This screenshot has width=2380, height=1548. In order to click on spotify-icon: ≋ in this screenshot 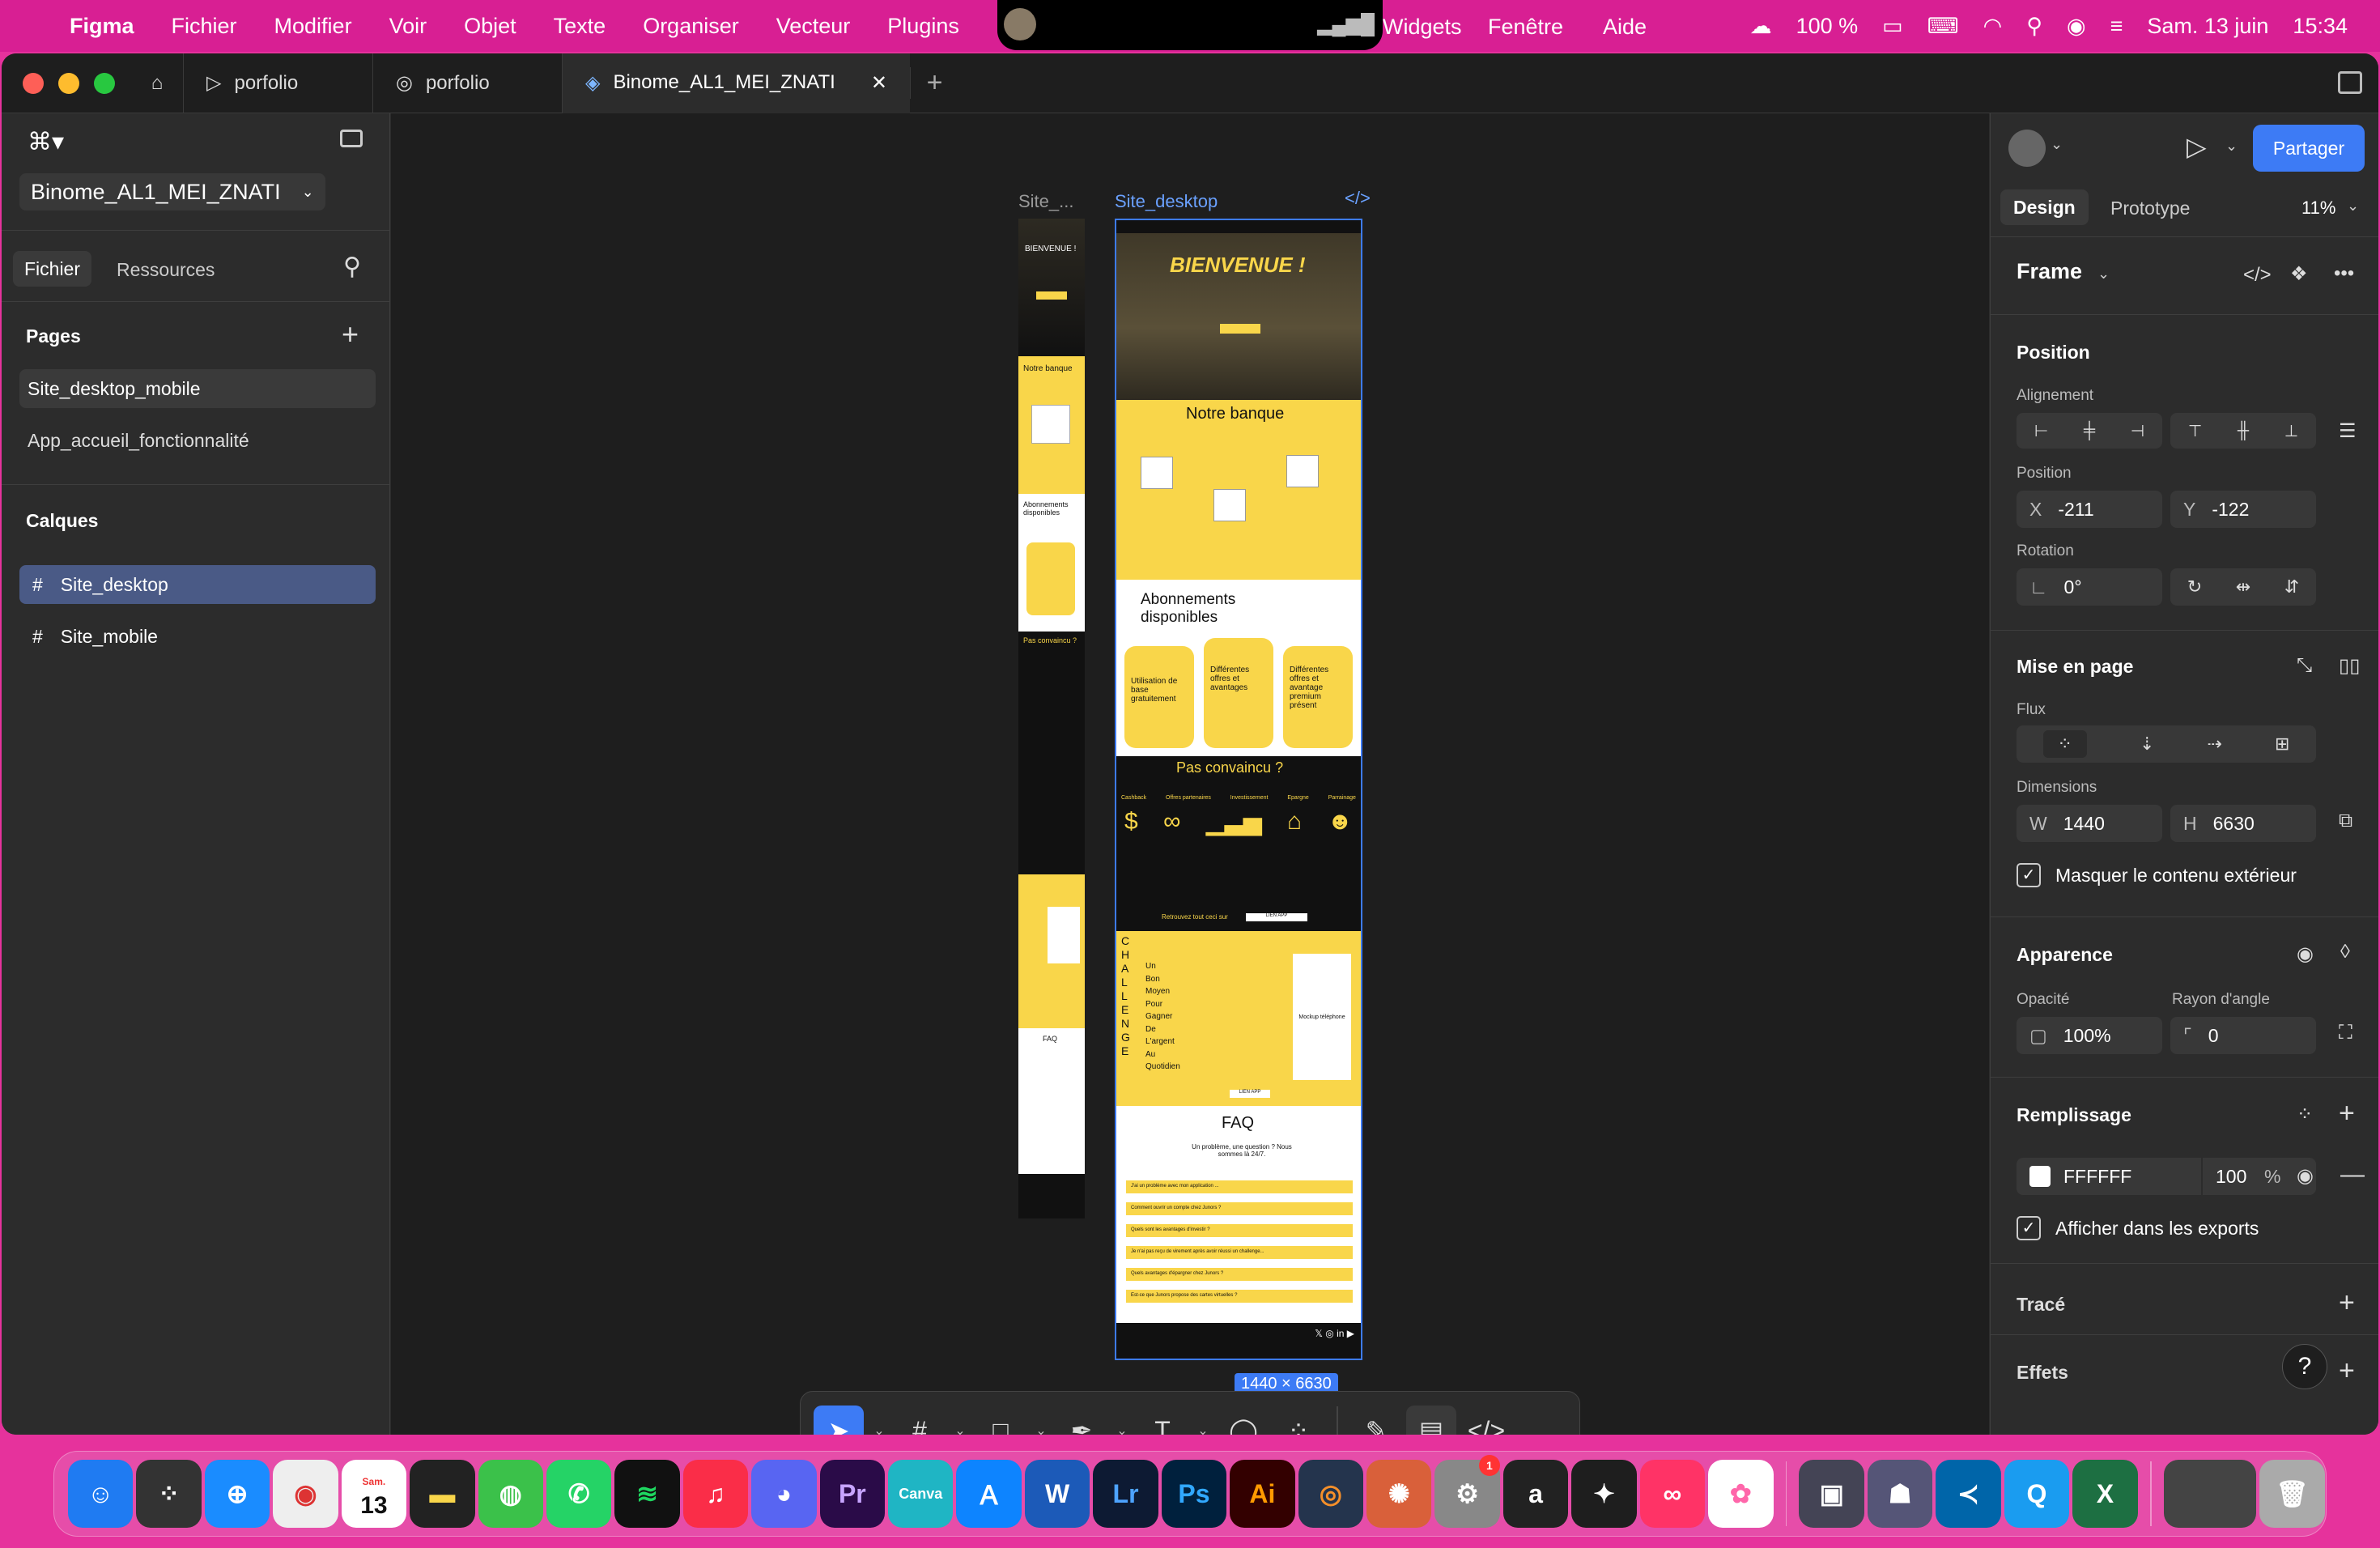, I will do `click(647, 1494)`.